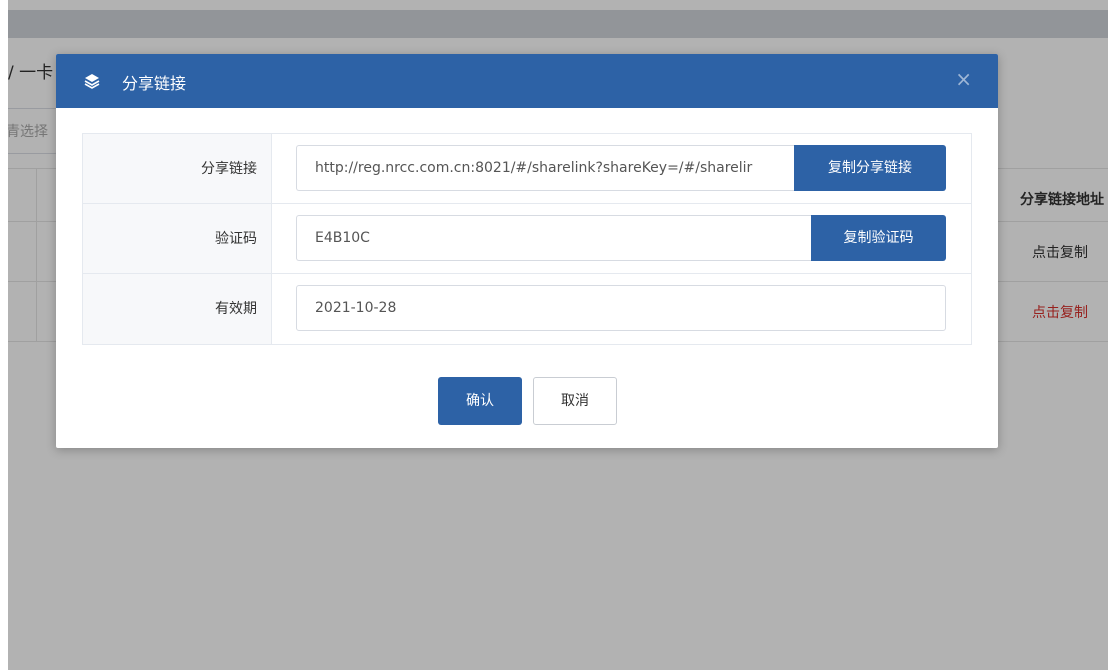 The image size is (1108, 670). I want to click on close-icon: ×, so click(963, 79).